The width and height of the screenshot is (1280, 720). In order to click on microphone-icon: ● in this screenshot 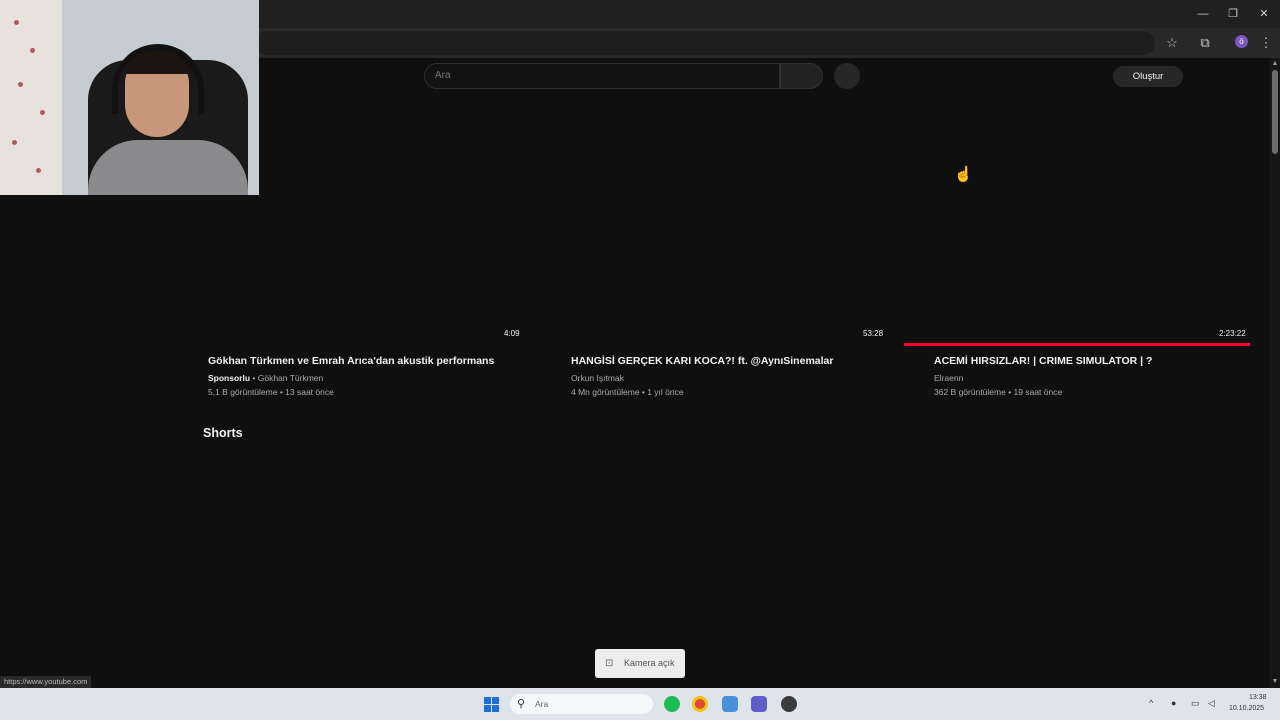, I will do `click(1173, 703)`.